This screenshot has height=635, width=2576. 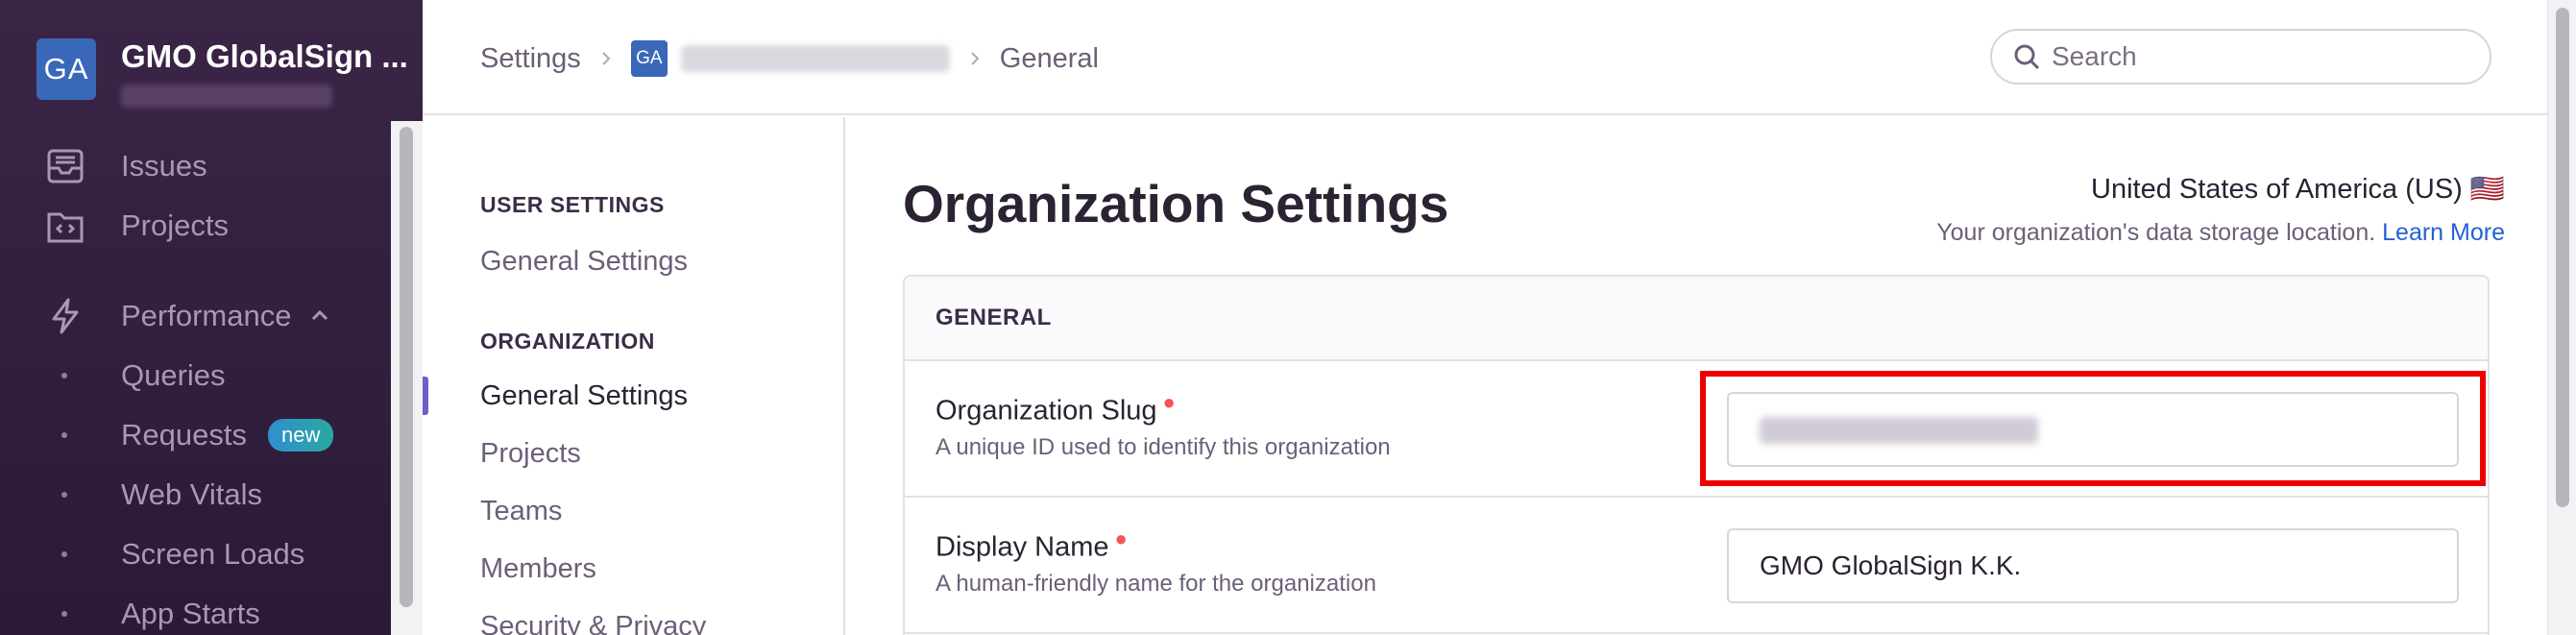 I want to click on sidebar-subitem-label: Queries, so click(x=173, y=375).